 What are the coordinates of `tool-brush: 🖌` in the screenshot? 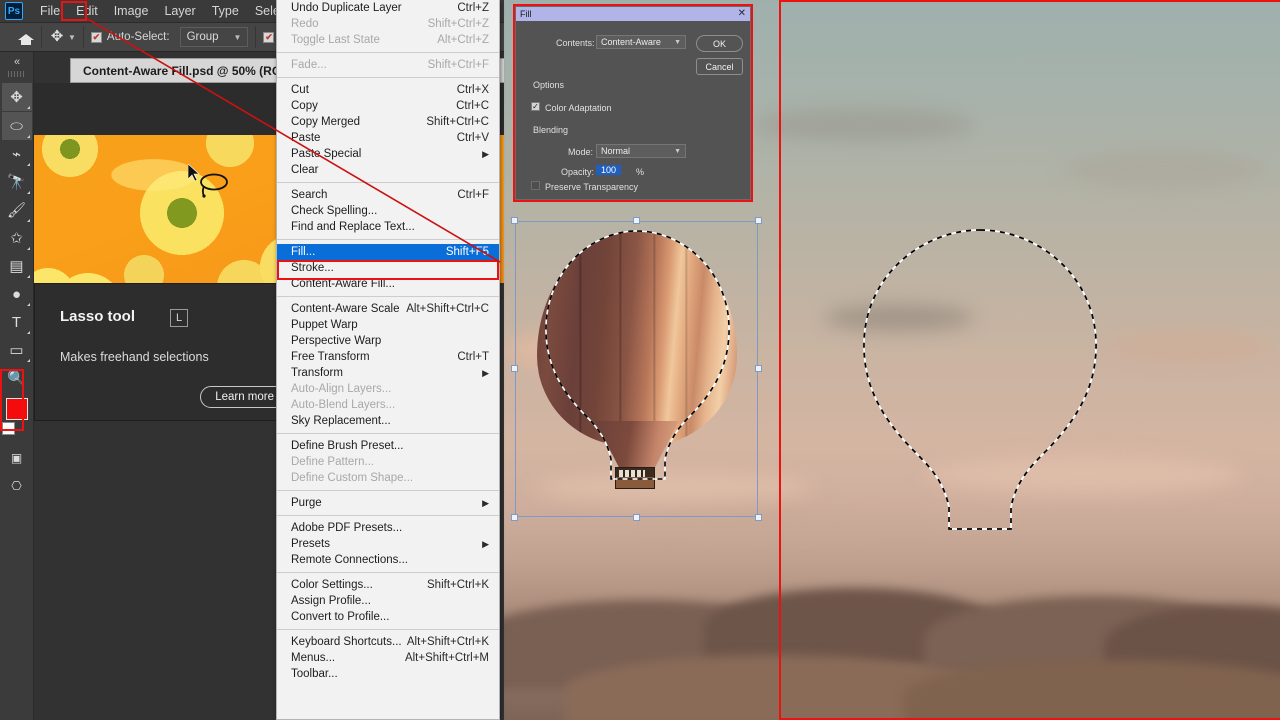 It's located at (17, 210).